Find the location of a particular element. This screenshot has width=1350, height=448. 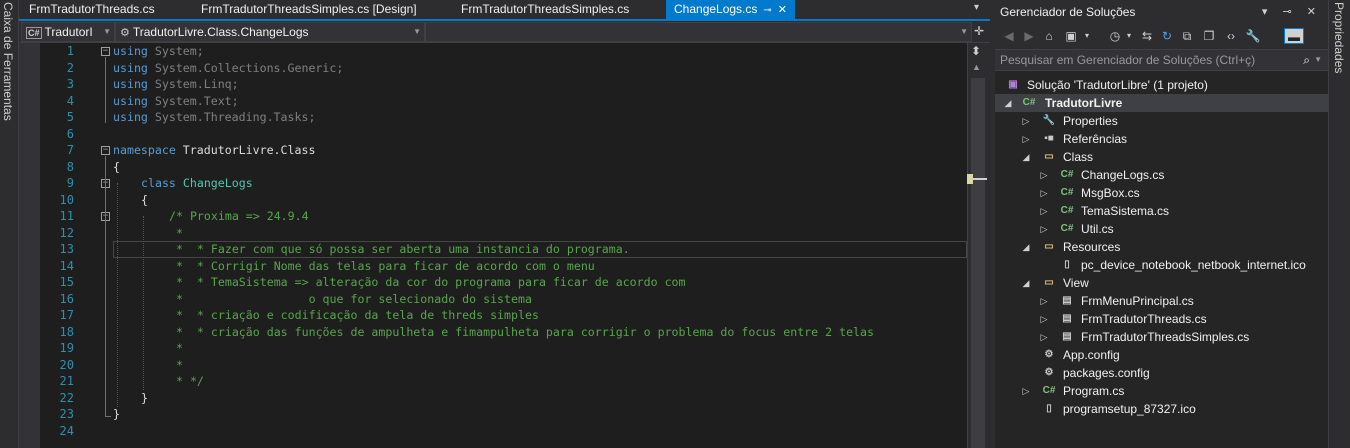

toolbox-strip: Caixa de Ferramentas is located at coordinates (9, 224).